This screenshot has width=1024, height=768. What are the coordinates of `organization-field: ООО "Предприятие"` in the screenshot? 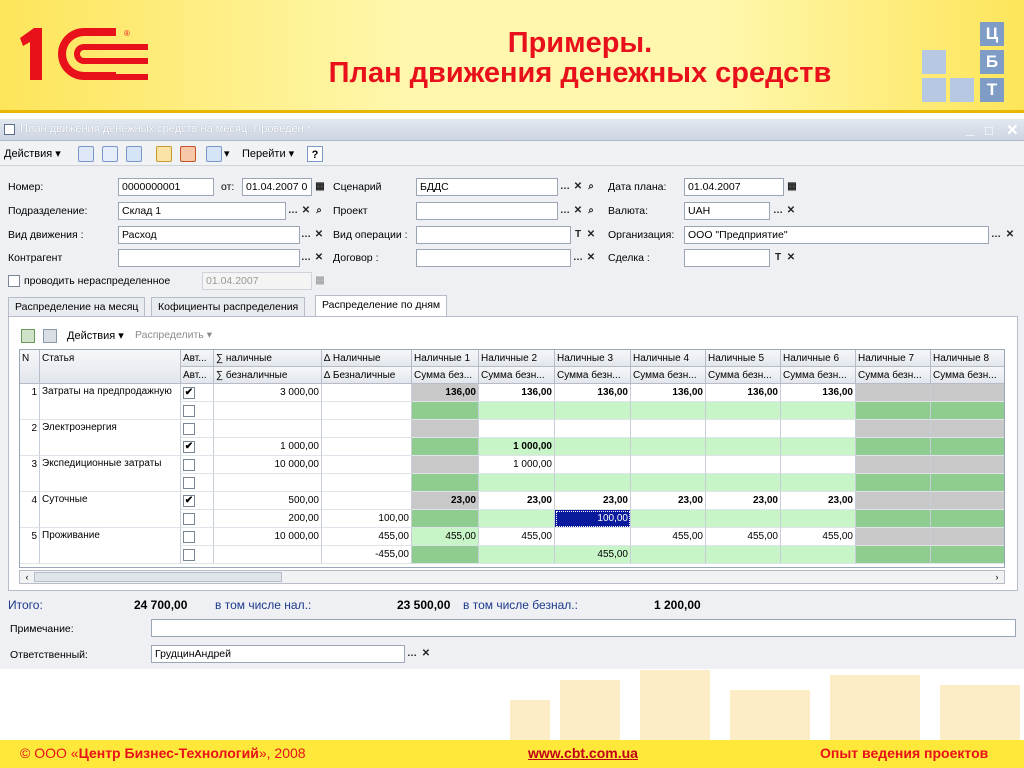 It's located at (836, 235).